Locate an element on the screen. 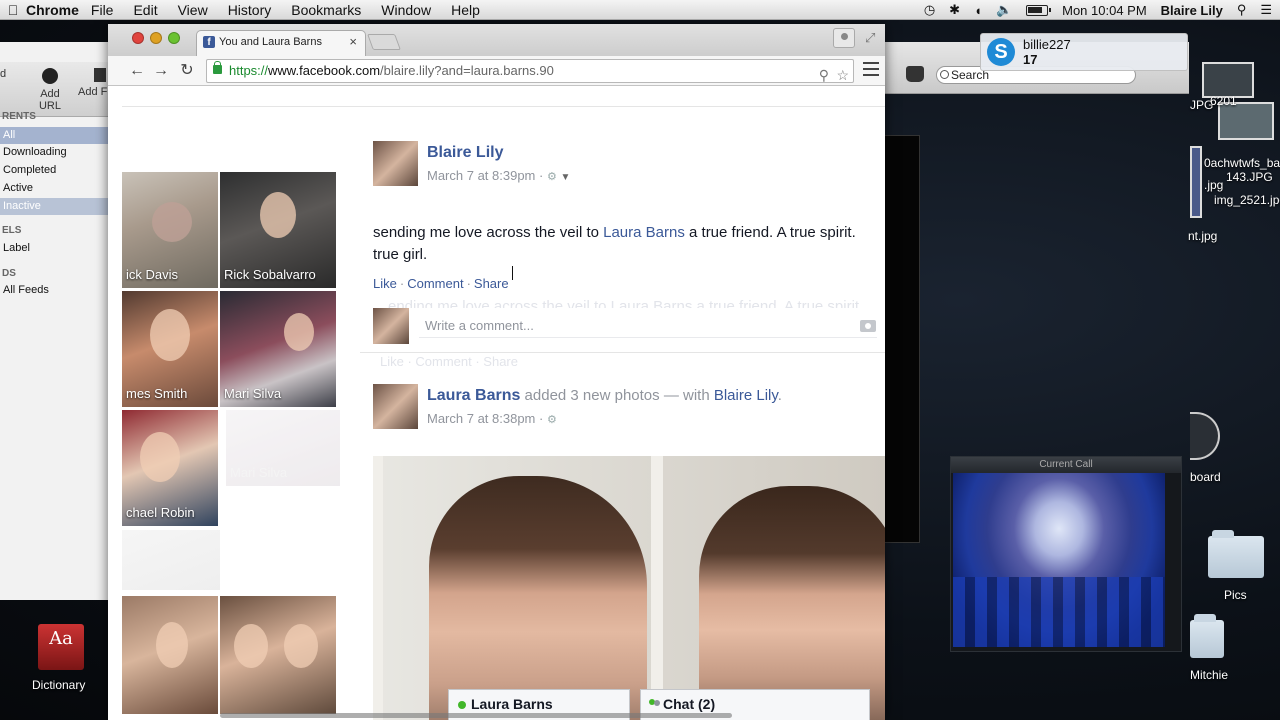 Image resolution: width=1280 pixels, height=720 pixels. post-author-avatar is located at coordinates (395, 163).